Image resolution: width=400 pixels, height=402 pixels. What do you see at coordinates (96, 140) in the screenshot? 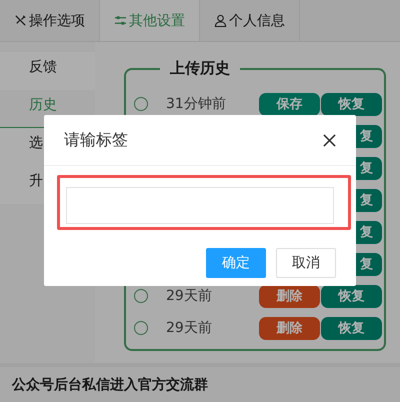
I see `dialog-title: 请输标签` at bounding box center [96, 140].